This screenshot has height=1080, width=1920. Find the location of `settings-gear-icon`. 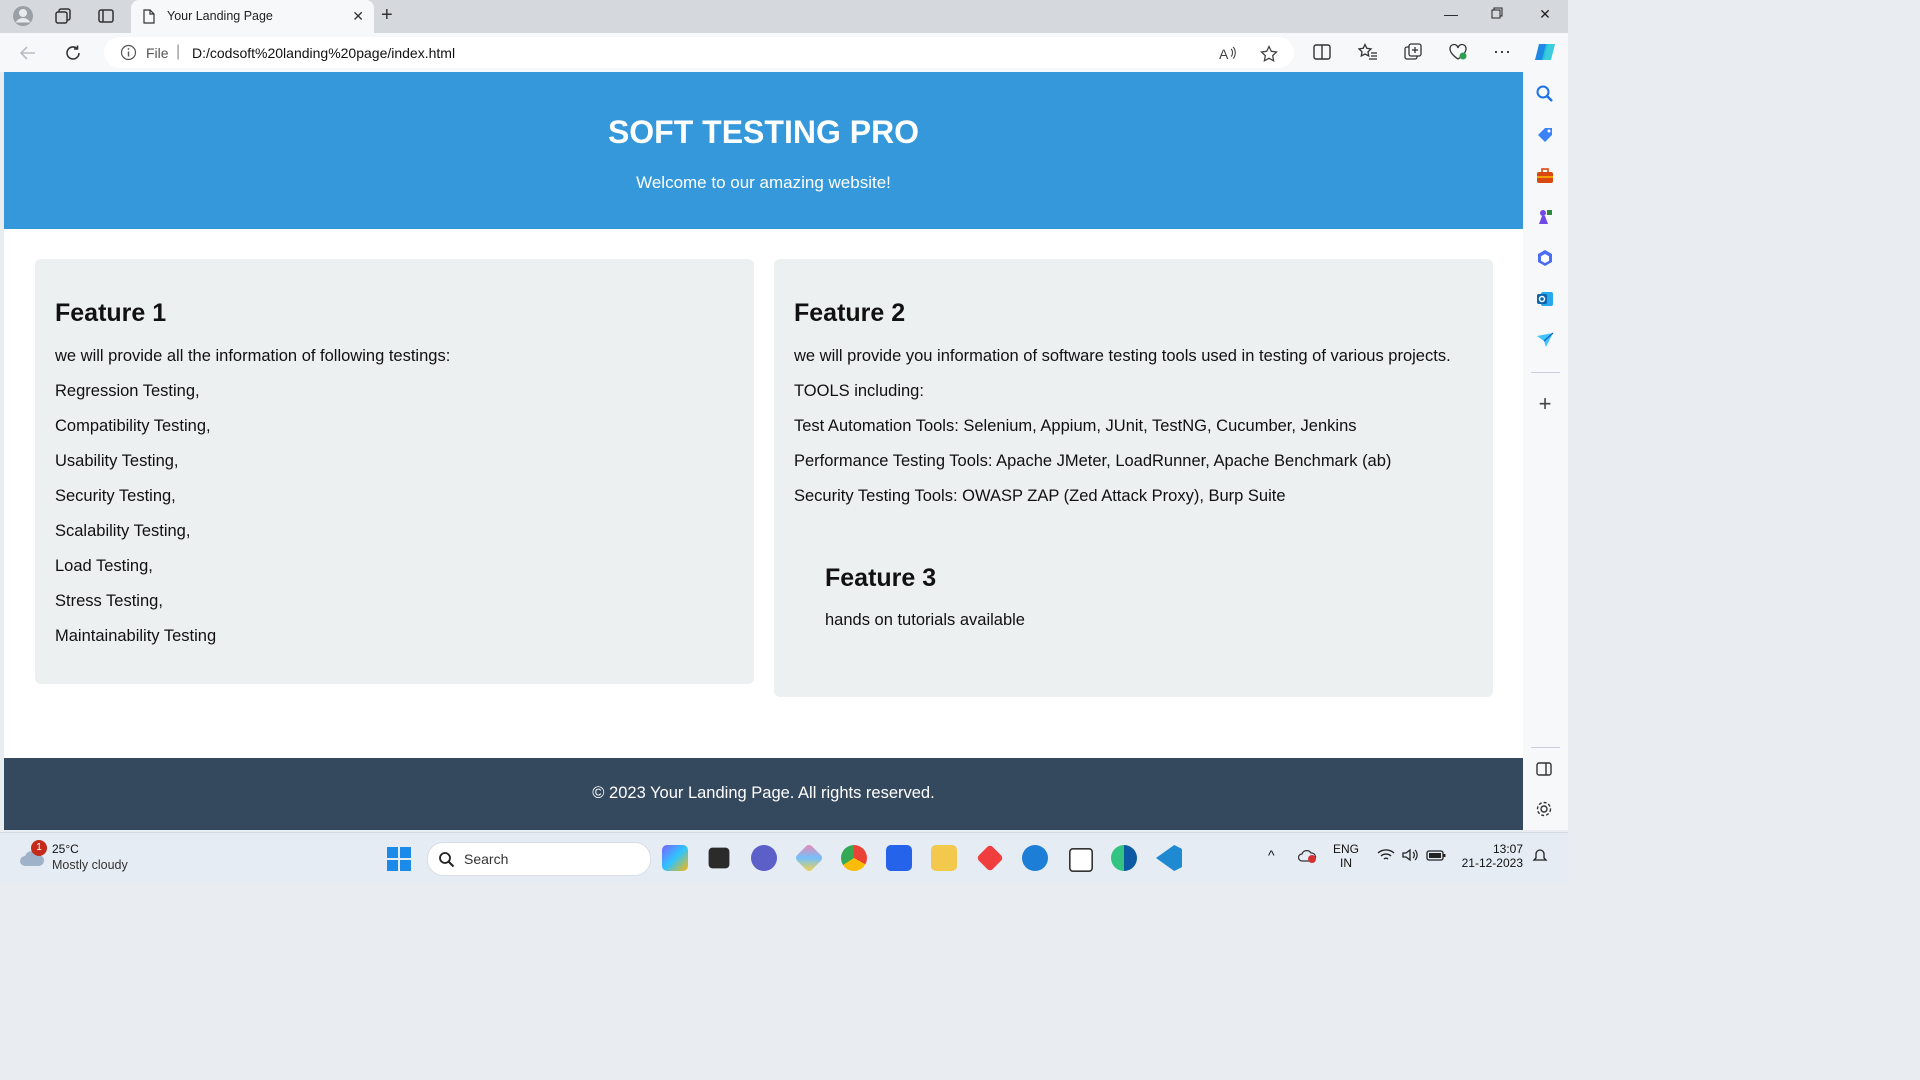

settings-gear-icon is located at coordinates (1545, 810).